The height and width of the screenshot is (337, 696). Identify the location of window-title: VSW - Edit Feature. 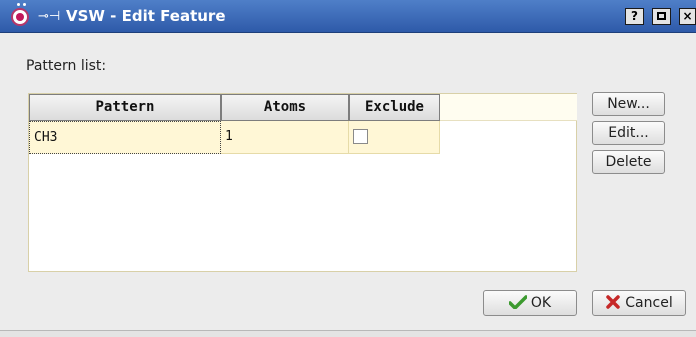
(146, 16).